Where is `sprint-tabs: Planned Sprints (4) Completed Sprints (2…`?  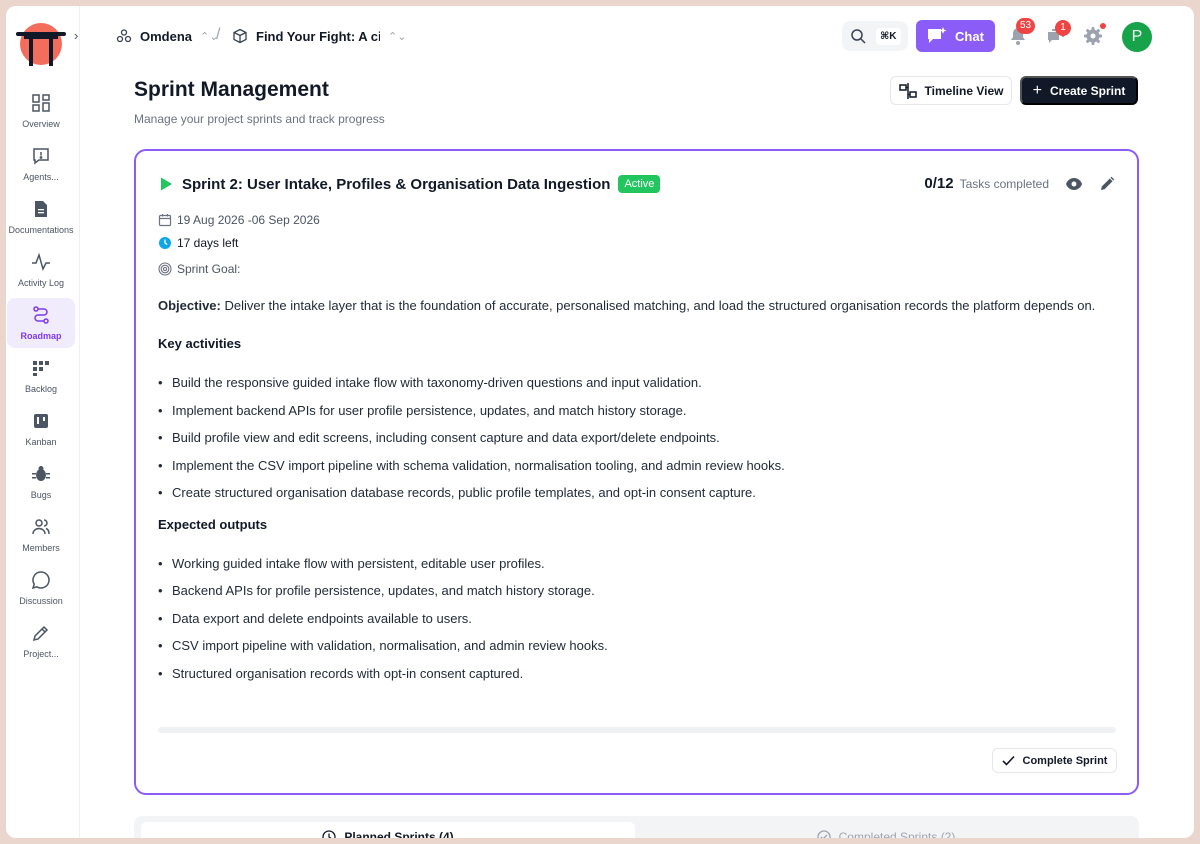 sprint-tabs: Planned Sprints (4) Completed Sprints (2… is located at coordinates (636, 827).